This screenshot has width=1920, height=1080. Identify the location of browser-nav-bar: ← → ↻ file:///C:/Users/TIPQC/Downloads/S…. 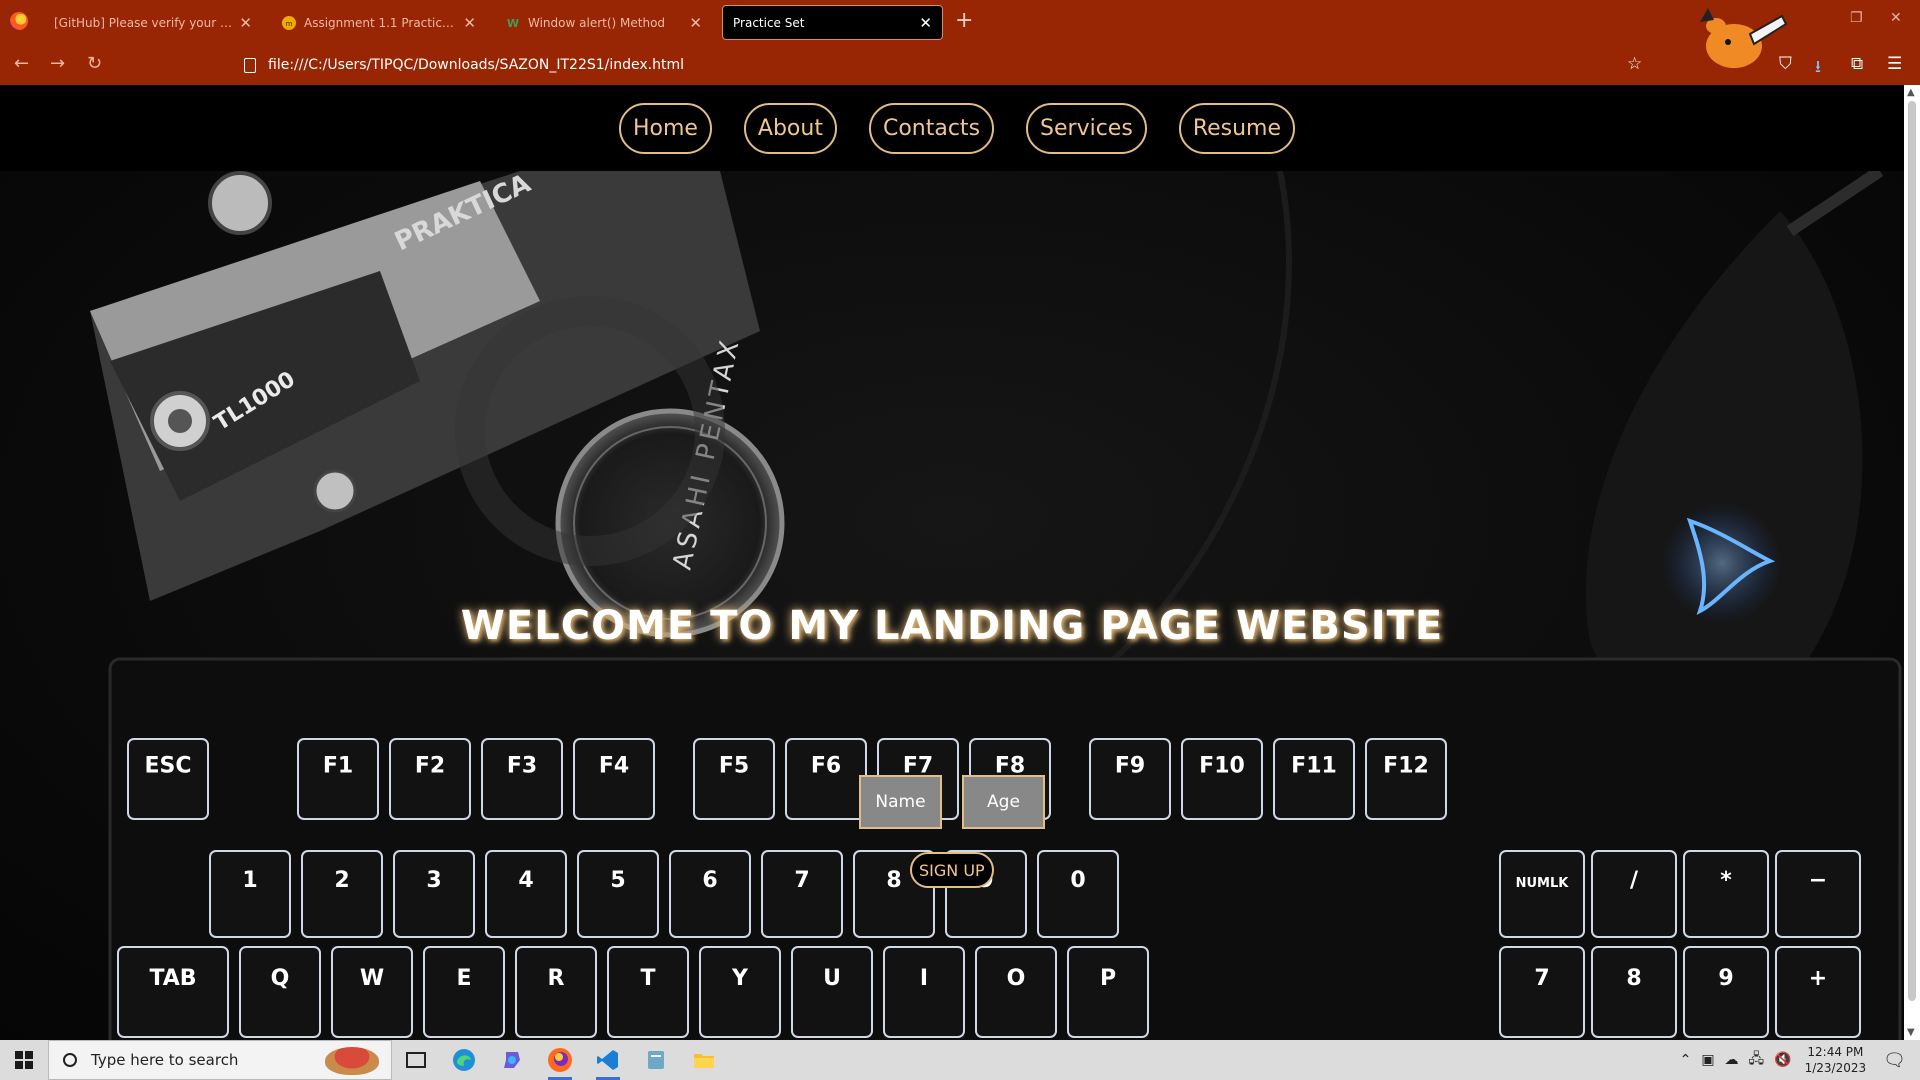
(960, 65).